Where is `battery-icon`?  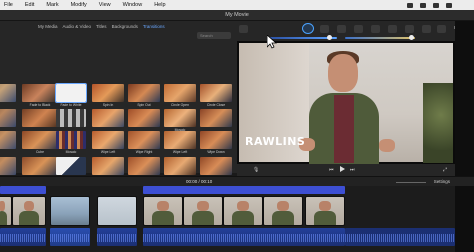
battery-icon is located at coordinates (423, 5).